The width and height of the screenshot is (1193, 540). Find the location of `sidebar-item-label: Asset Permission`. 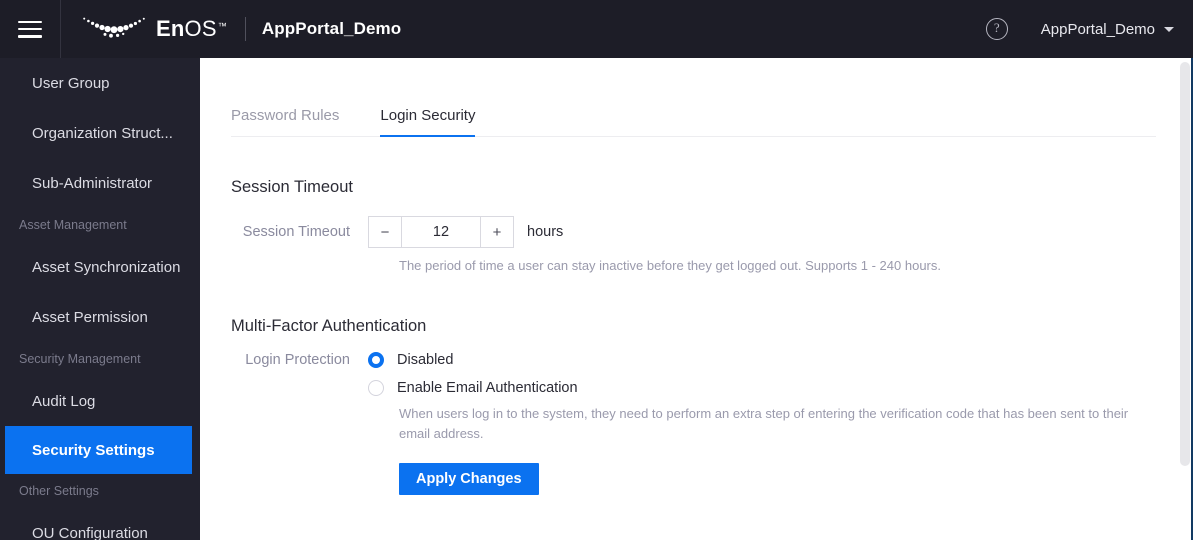

sidebar-item-label: Asset Permission is located at coordinates (90, 317).